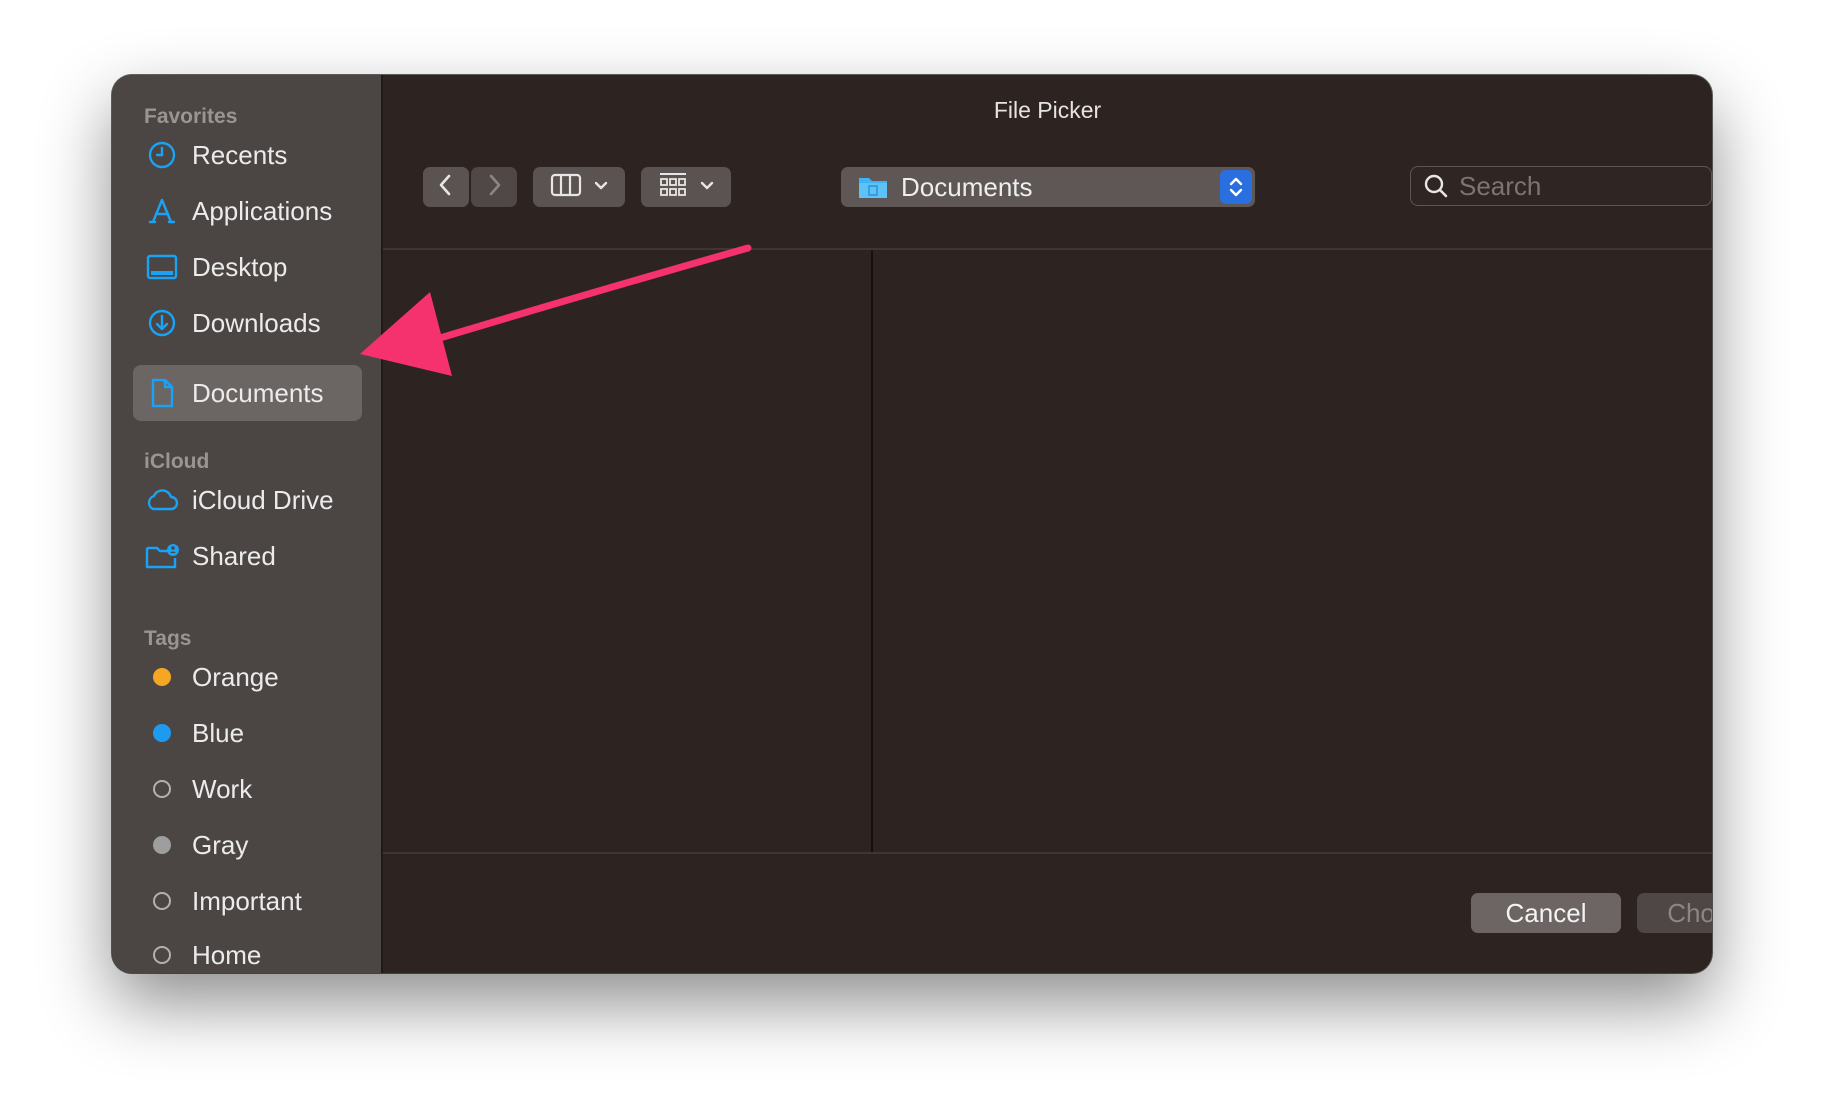 Image resolution: width=1824 pixels, height=1120 pixels. Describe the element at coordinates (1436, 186) in the screenshot. I see `search-icon` at that location.